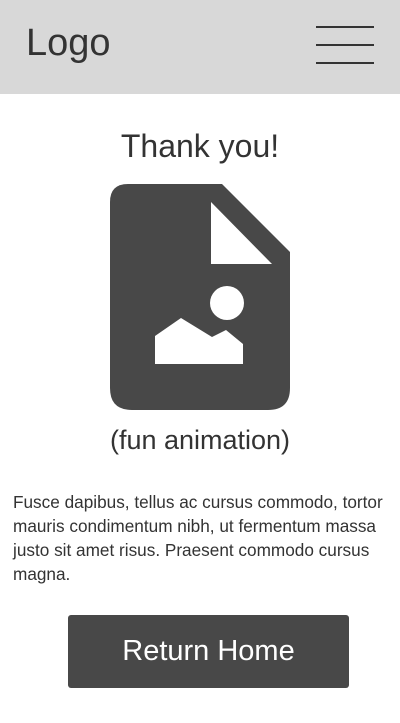 This screenshot has width=400, height=723. I want to click on animation-caption: (fun animation), so click(200, 440).